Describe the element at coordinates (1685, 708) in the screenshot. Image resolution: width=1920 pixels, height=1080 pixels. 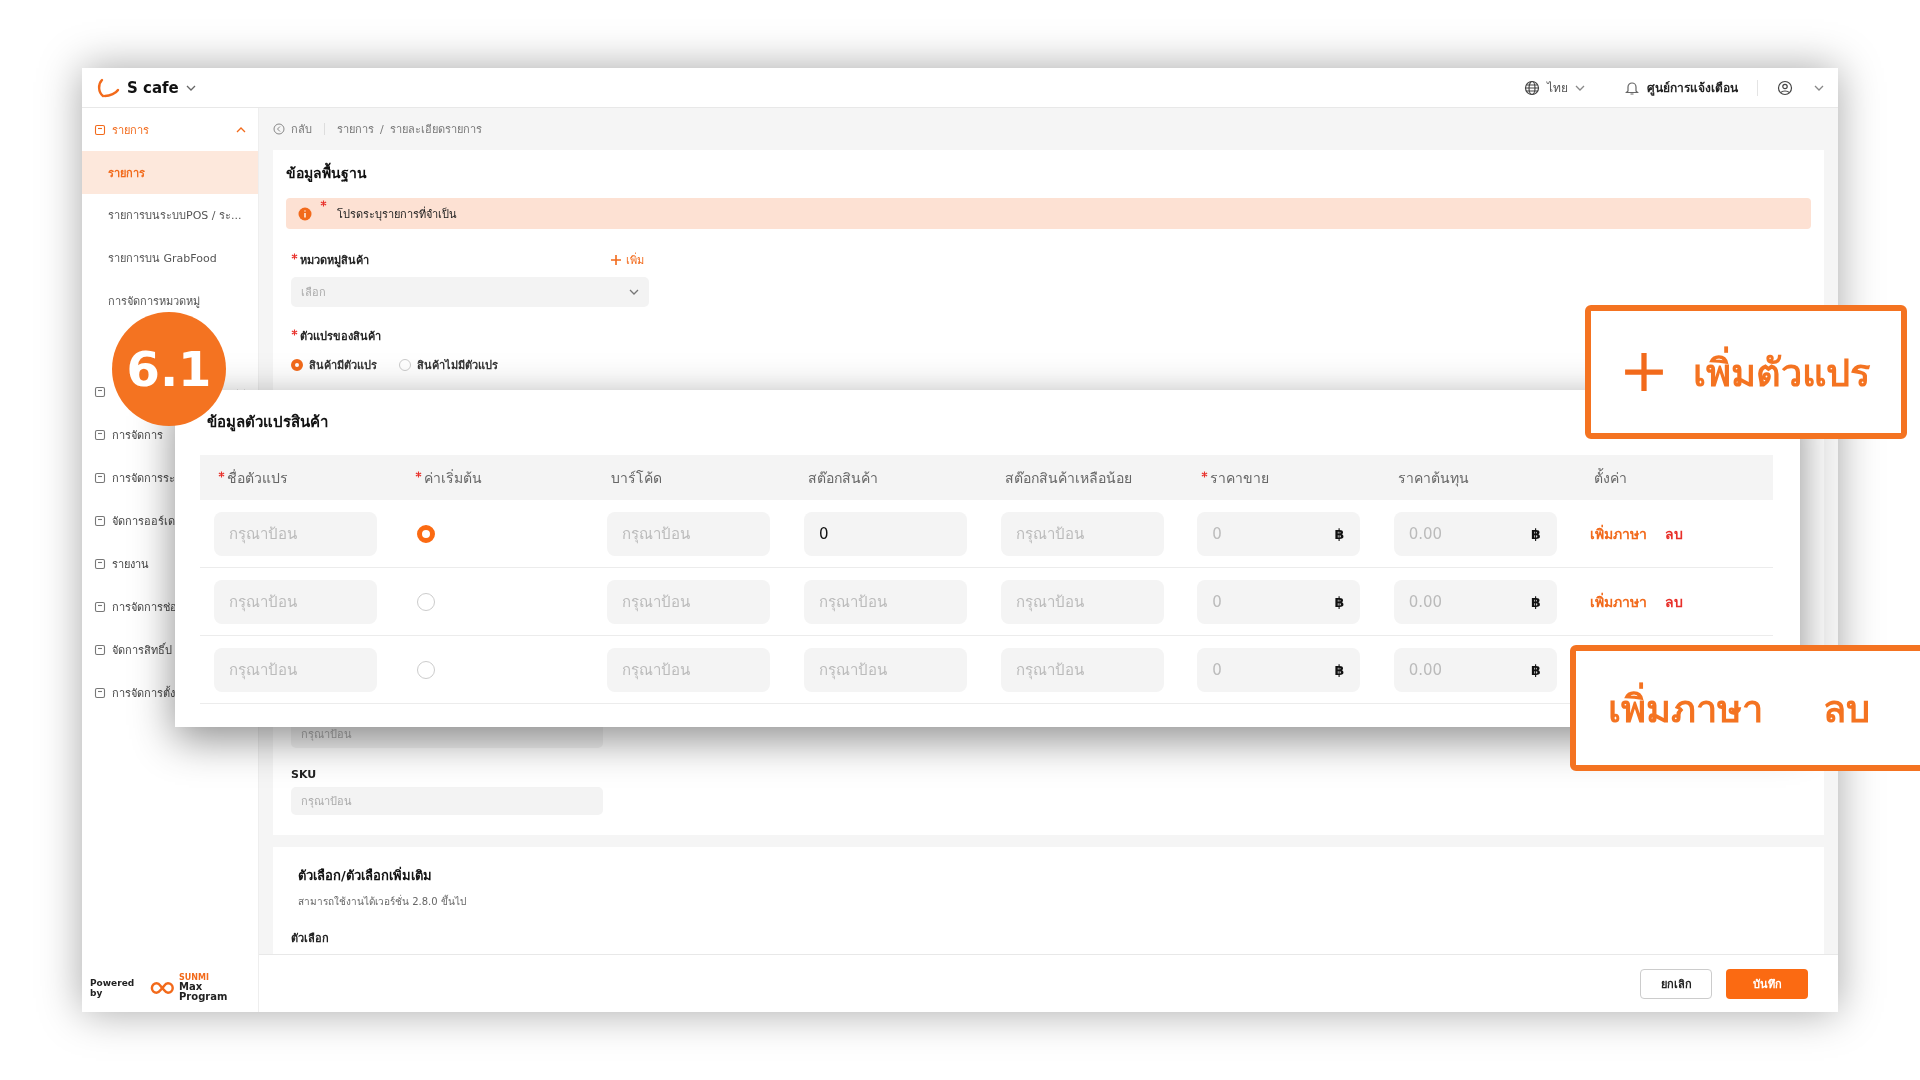
I see `callout-text: เพิ่มภาษา` at that location.